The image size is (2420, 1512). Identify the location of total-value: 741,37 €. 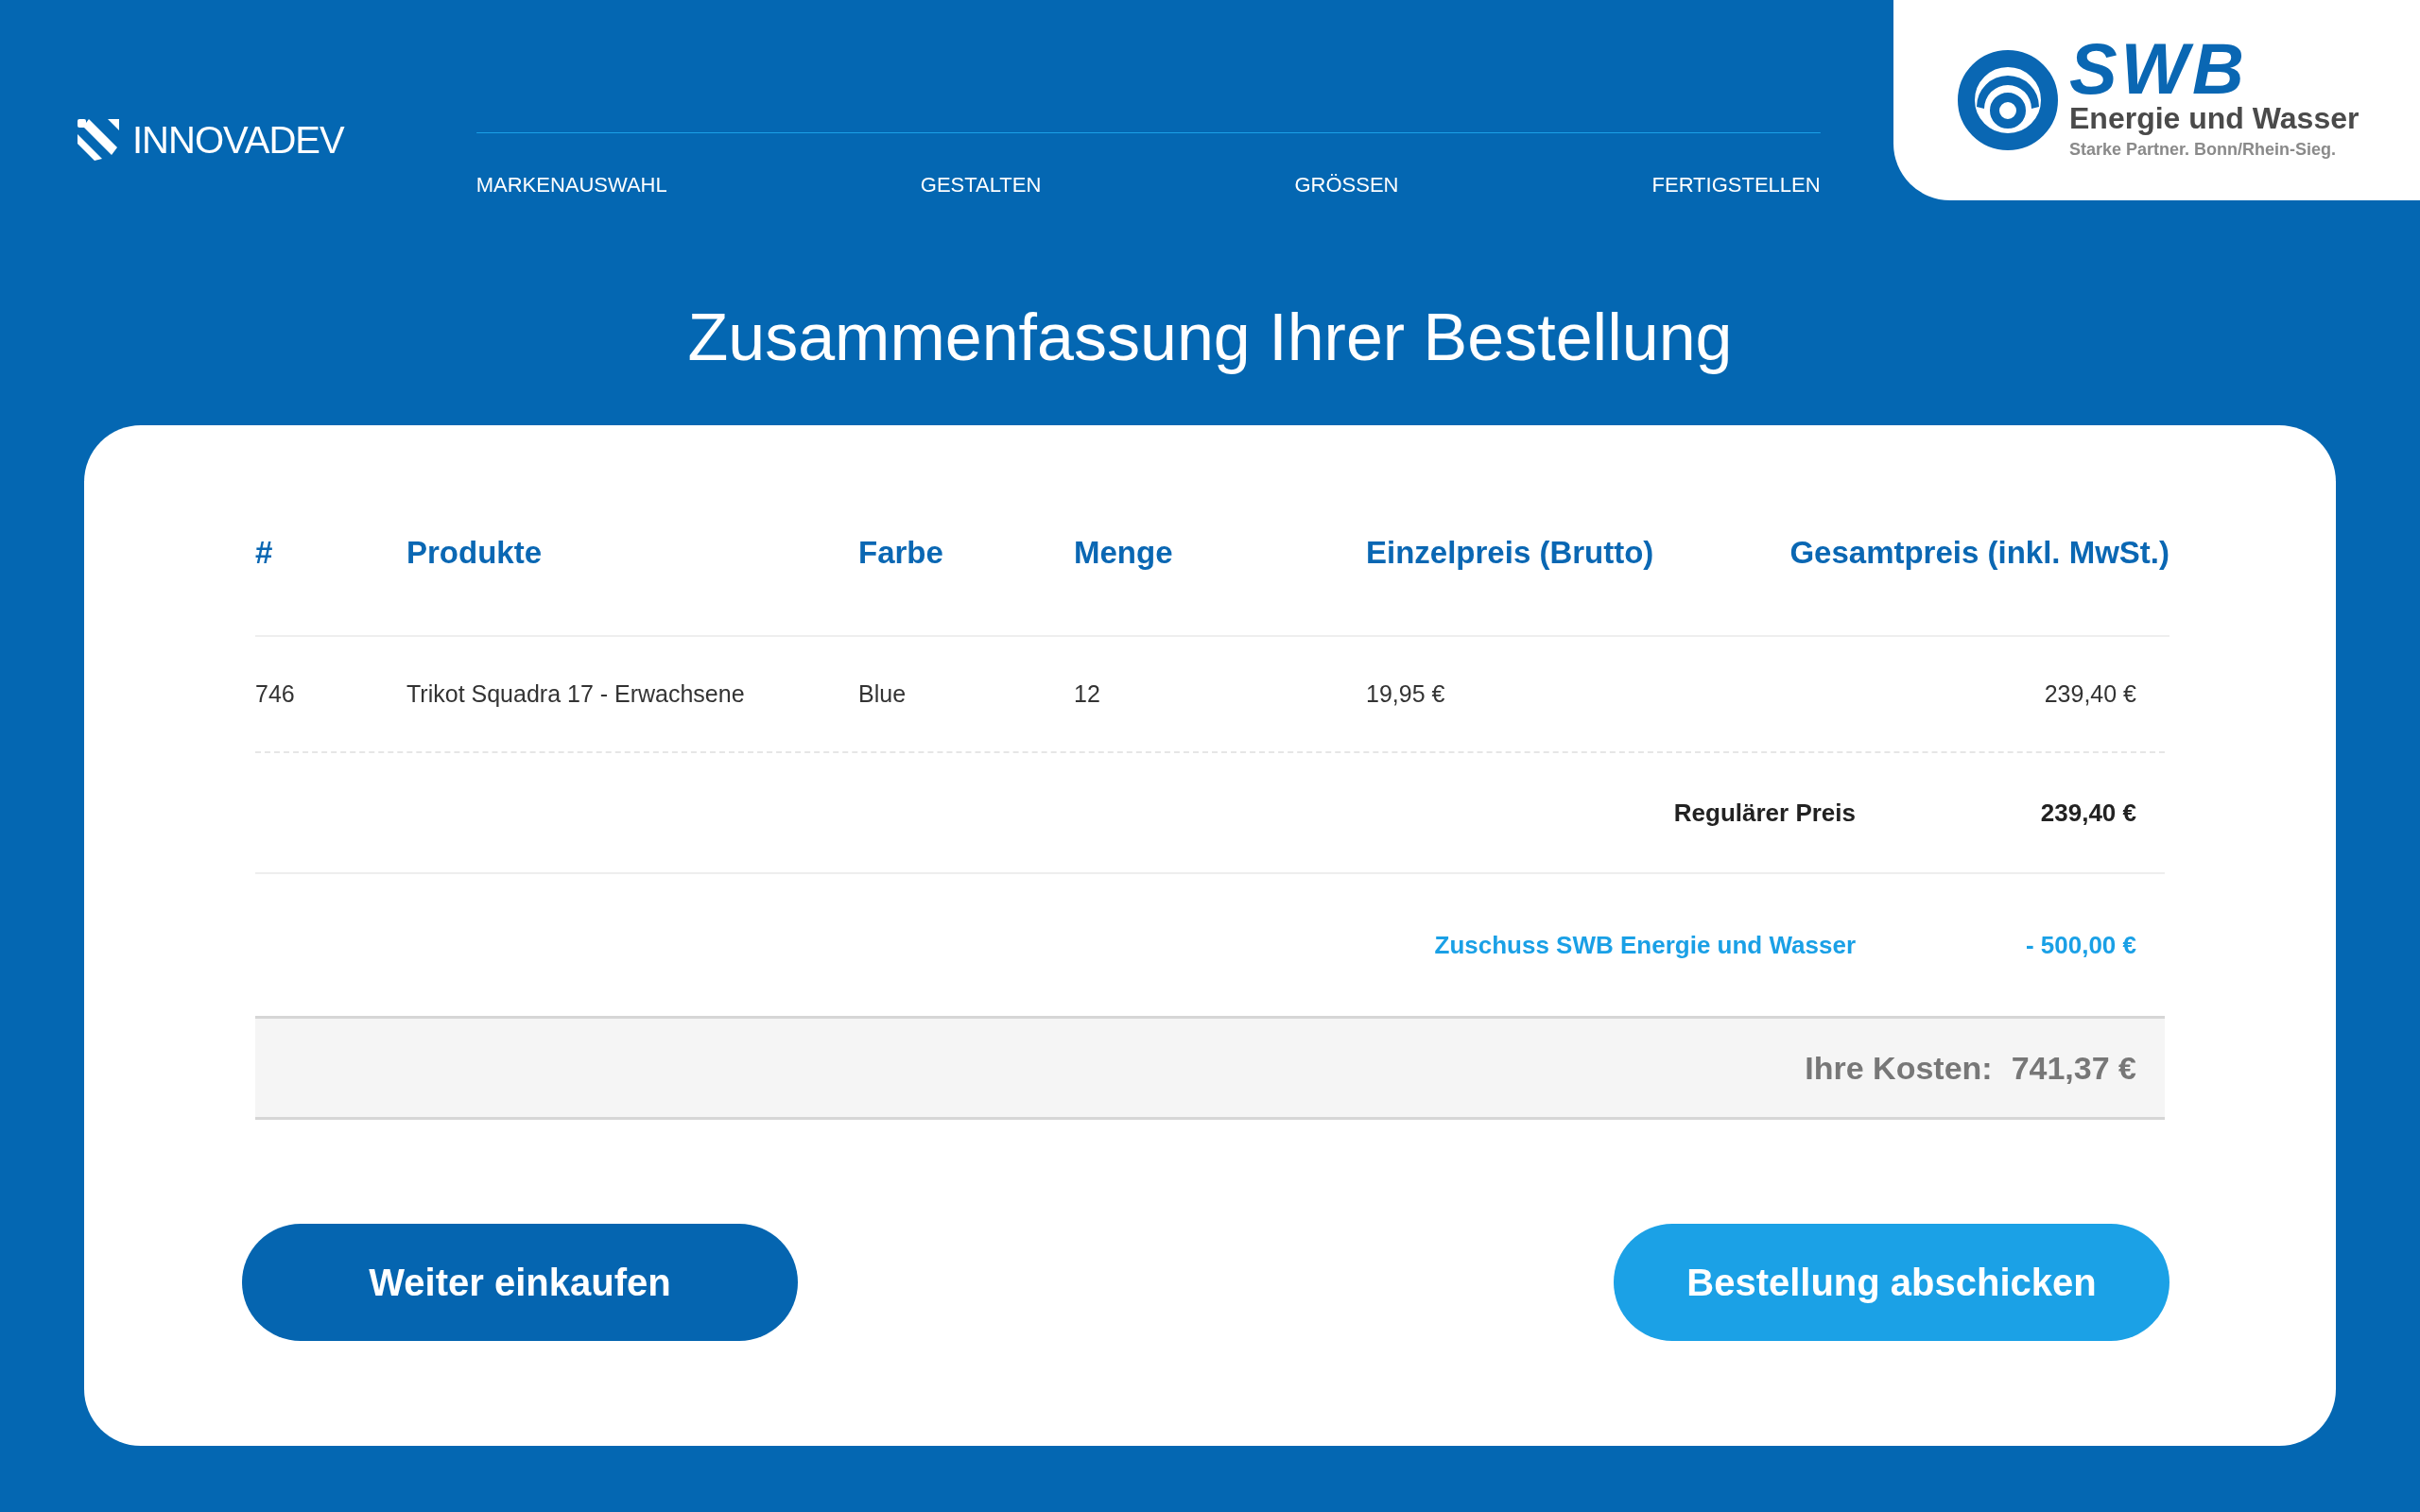
(2073, 1068).